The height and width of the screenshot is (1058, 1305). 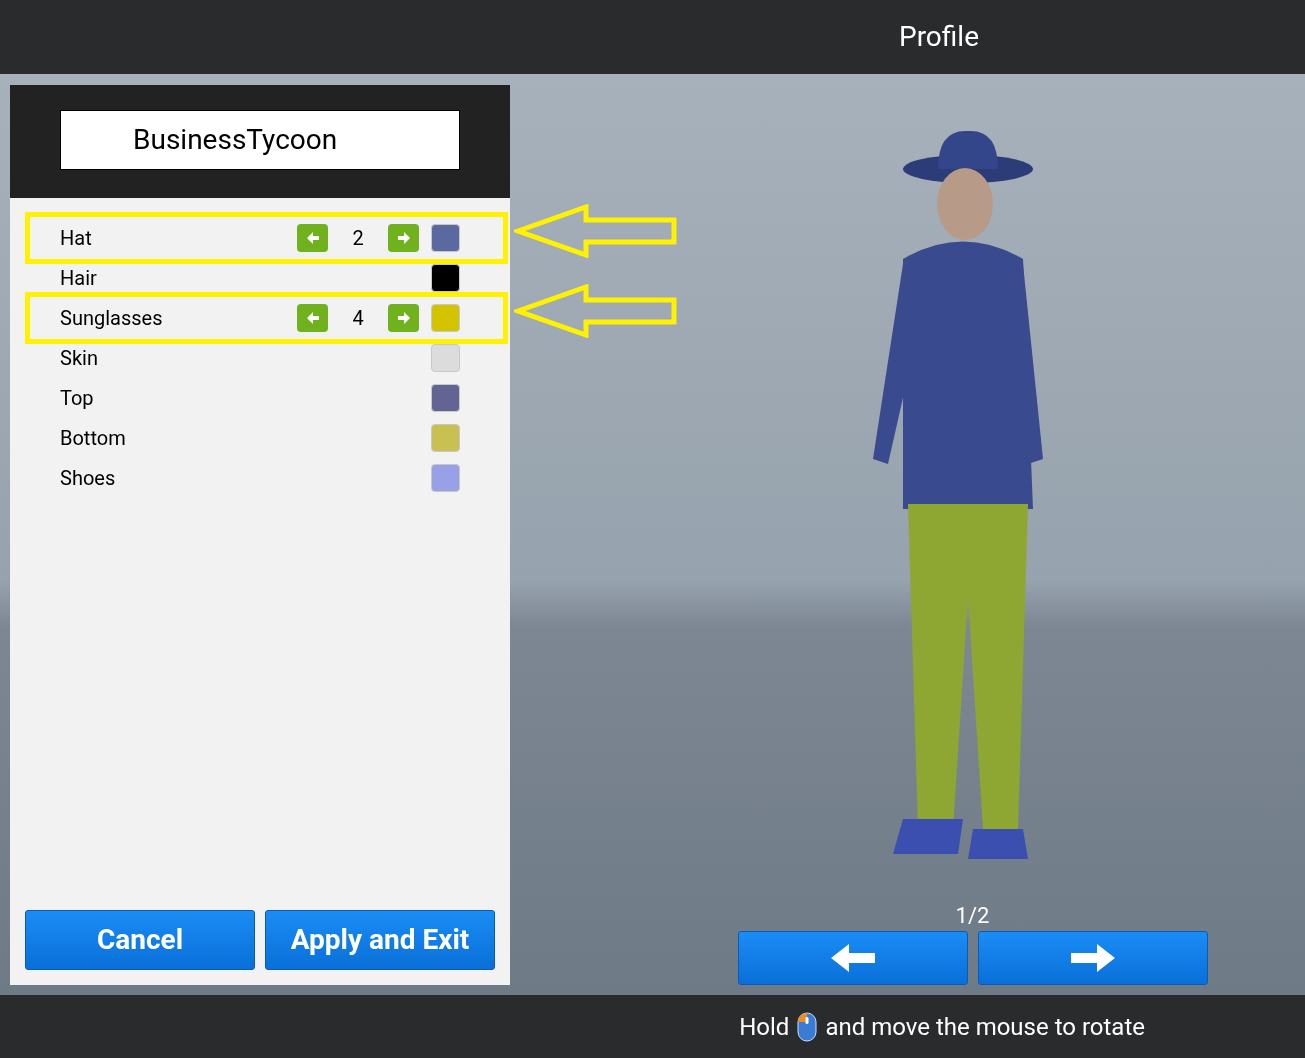 I want to click on option-label: Top, so click(x=77, y=398).